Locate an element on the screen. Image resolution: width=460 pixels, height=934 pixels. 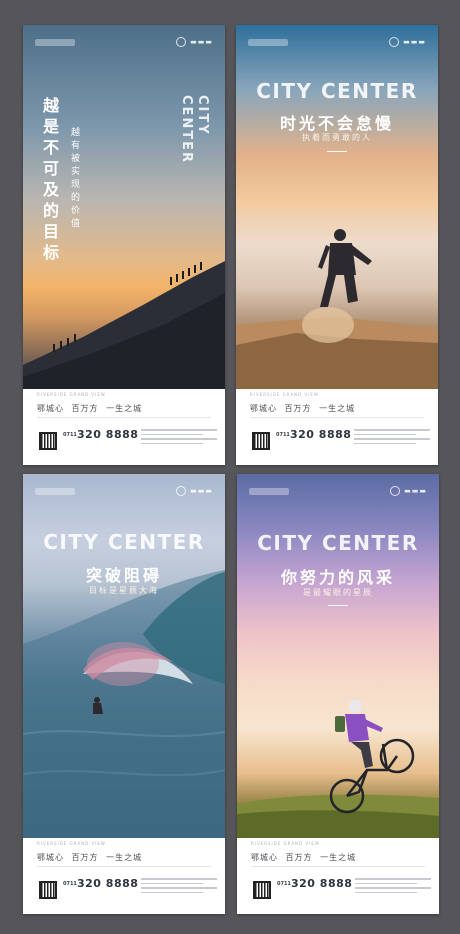
mountain-bike-rider is located at coordinates (338, 769).